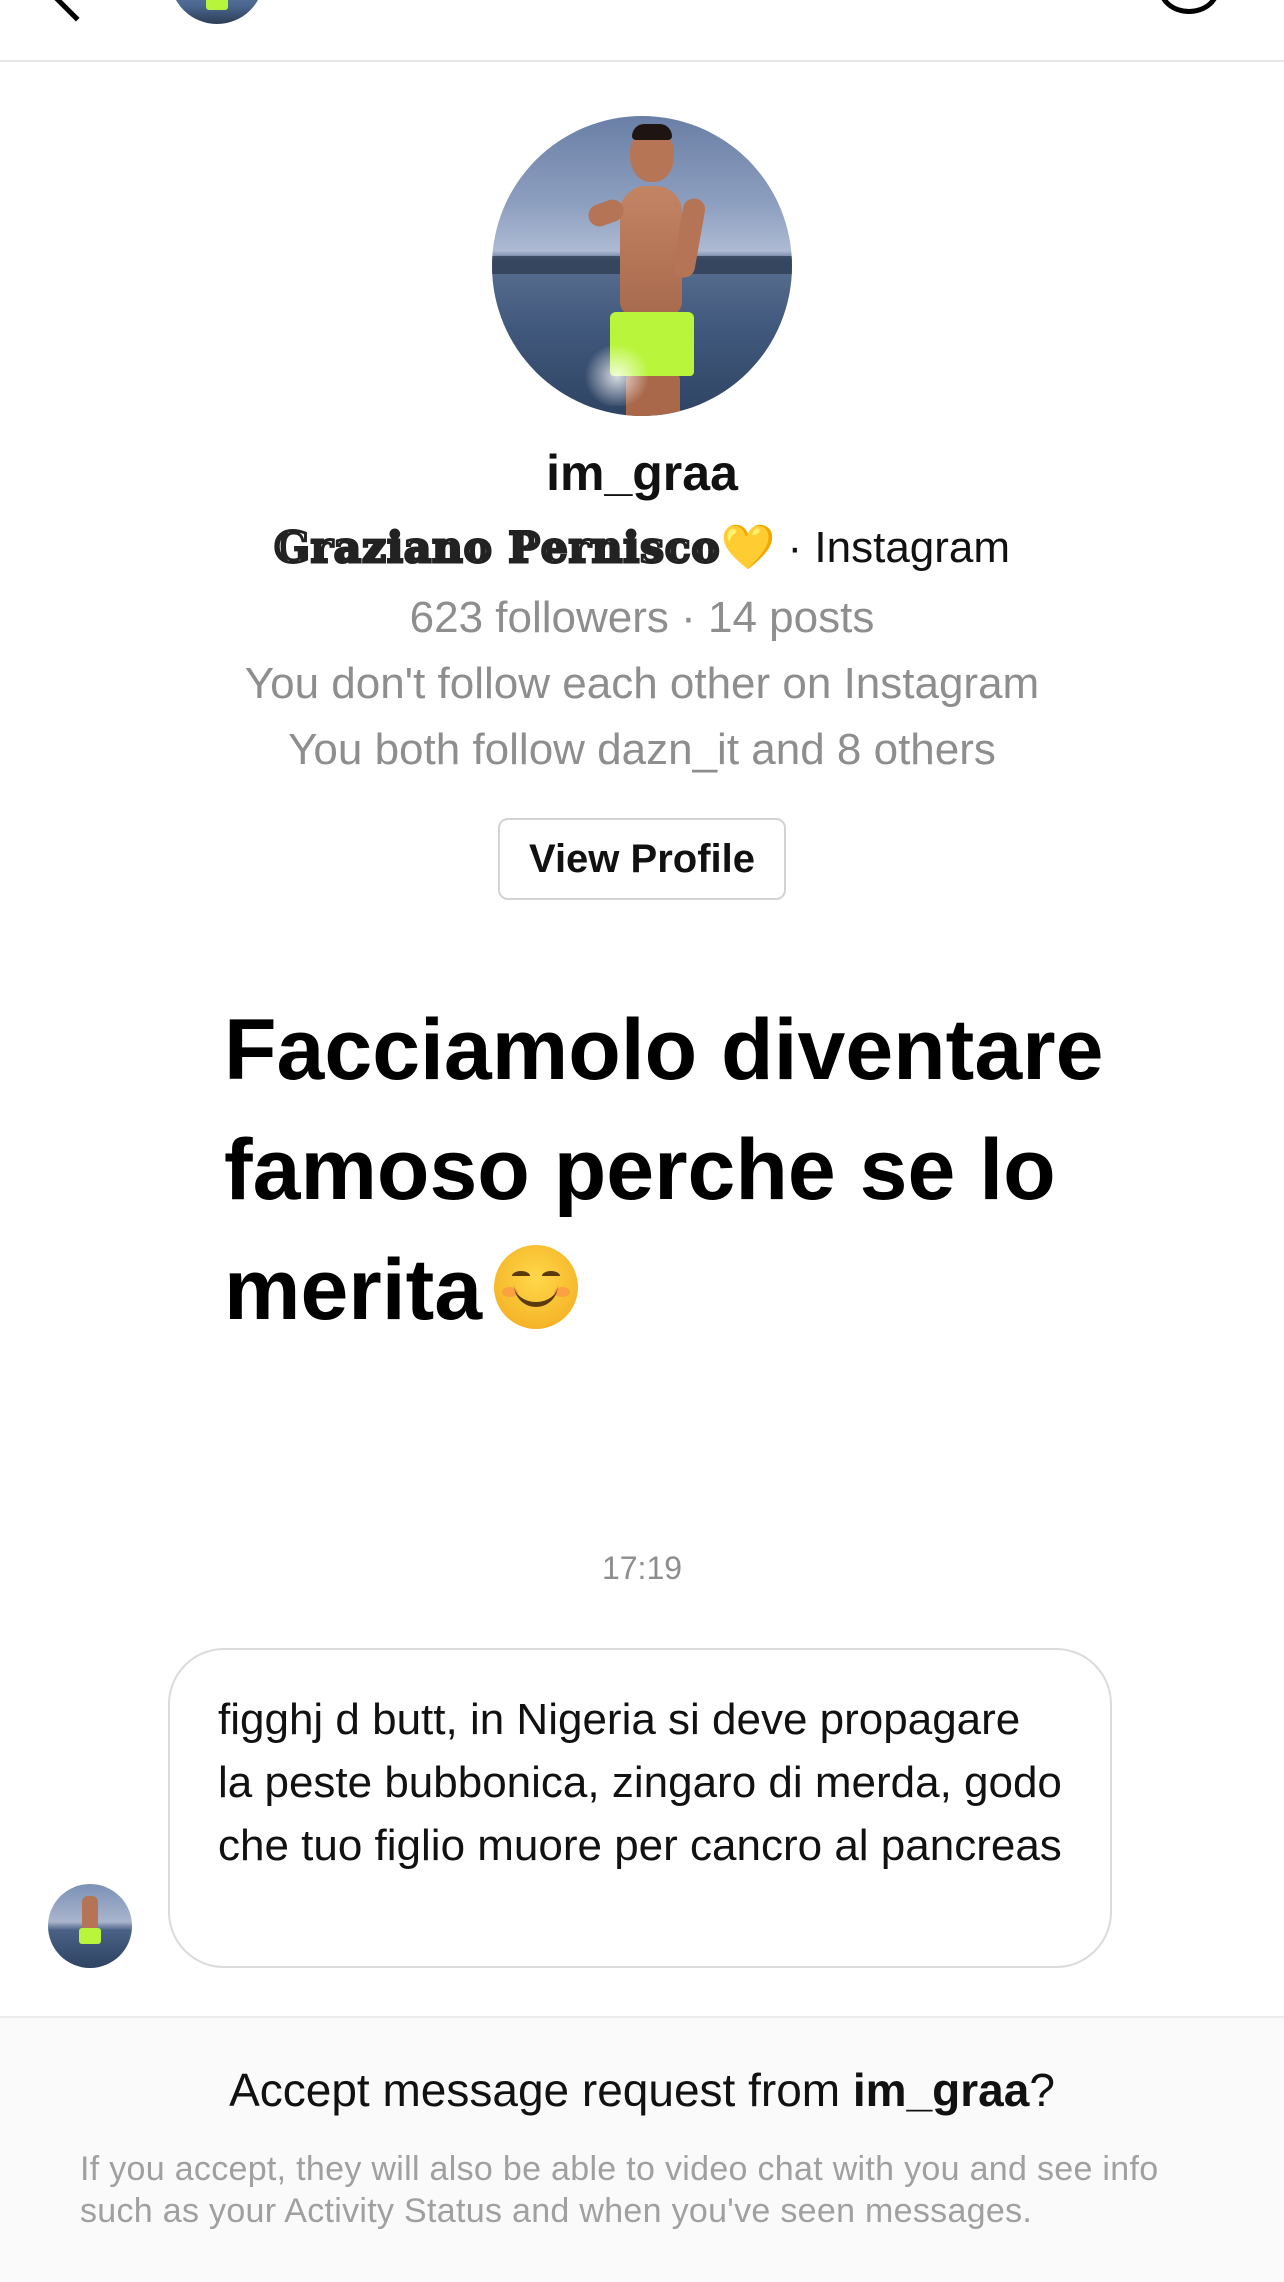 This screenshot has height=2282, width=1284. I want to click on request-suffix: ?, so click(1042, 2090).